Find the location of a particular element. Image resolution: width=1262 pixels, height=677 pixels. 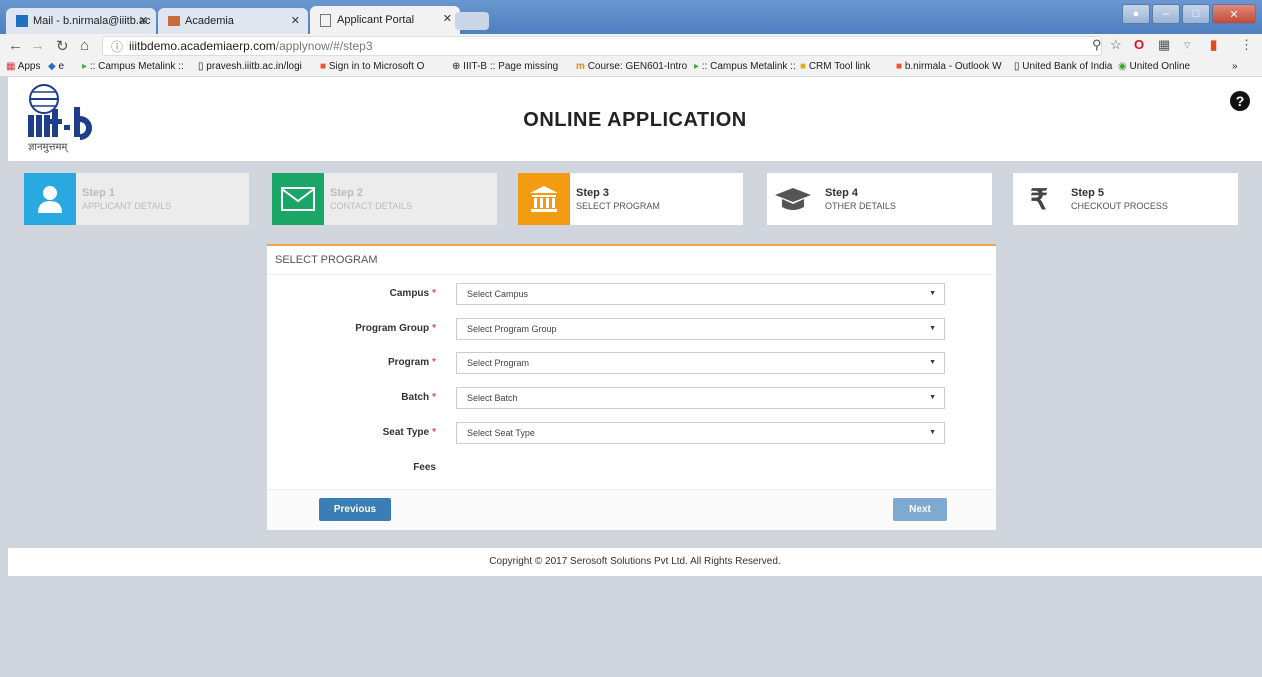

bookmark-united-bank: ▯ United Bank of India is located at coordinates (1063, 66).